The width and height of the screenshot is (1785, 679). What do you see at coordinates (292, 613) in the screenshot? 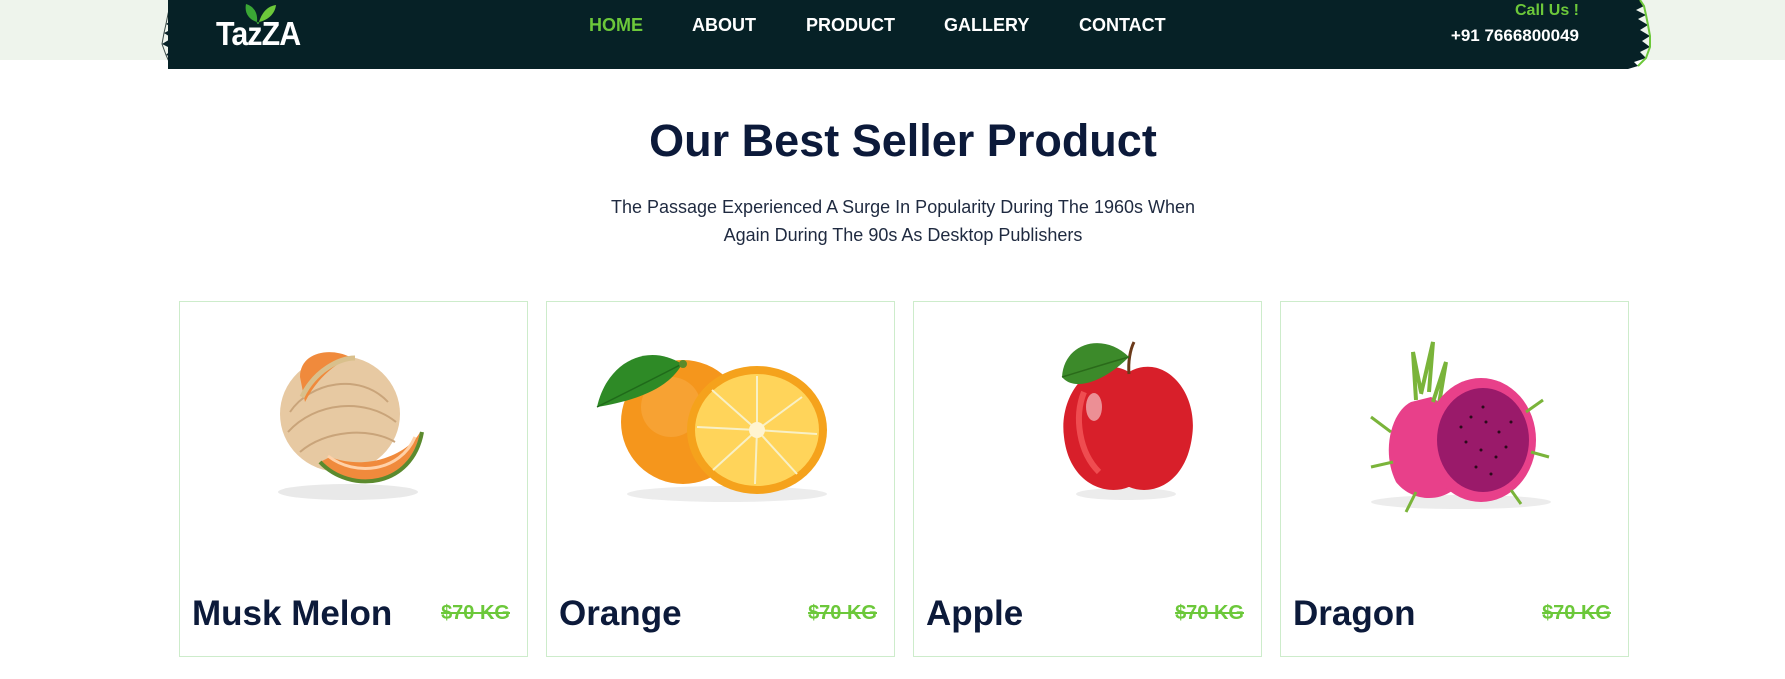
I see `product-name: Musk Melon` at bounding box center [292, 613].